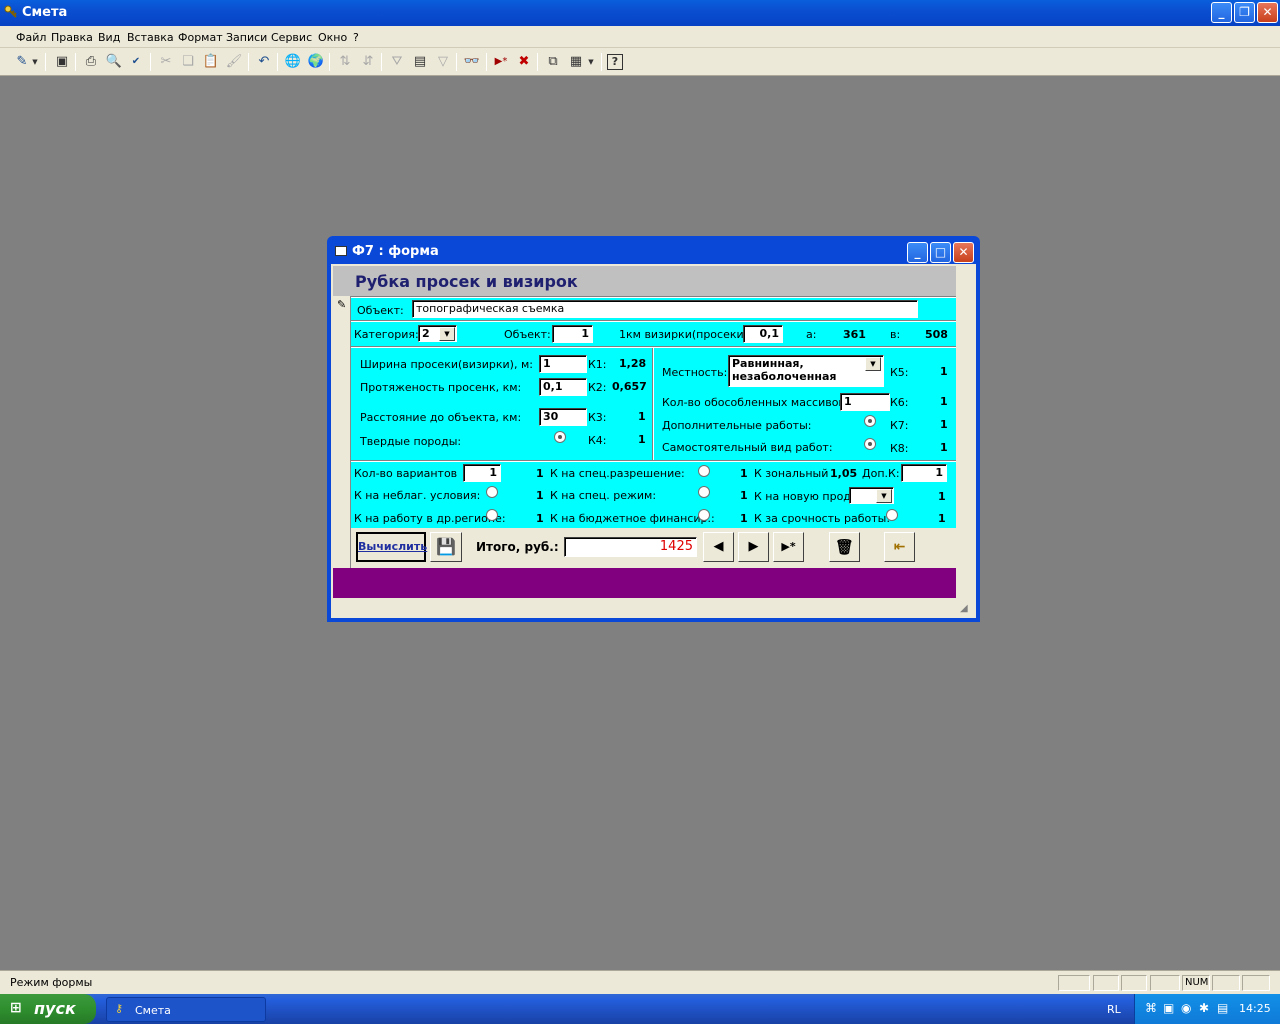 The image size is (1280, 1024). What do you see at coordinates (72, 37) in the screenshot?
I see `menu-edit: Правка` at bounding box center [72, 37].